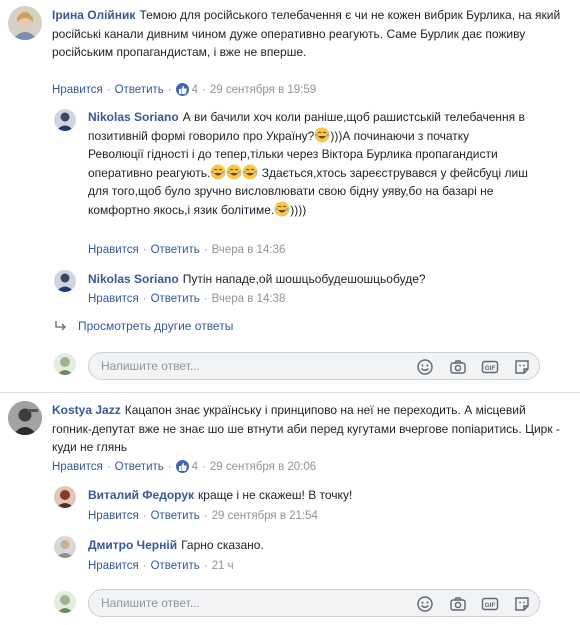 The image size is (580, 625). I want to click on view-more-replies: Просмотреть другие ответы, so click(143, 326).